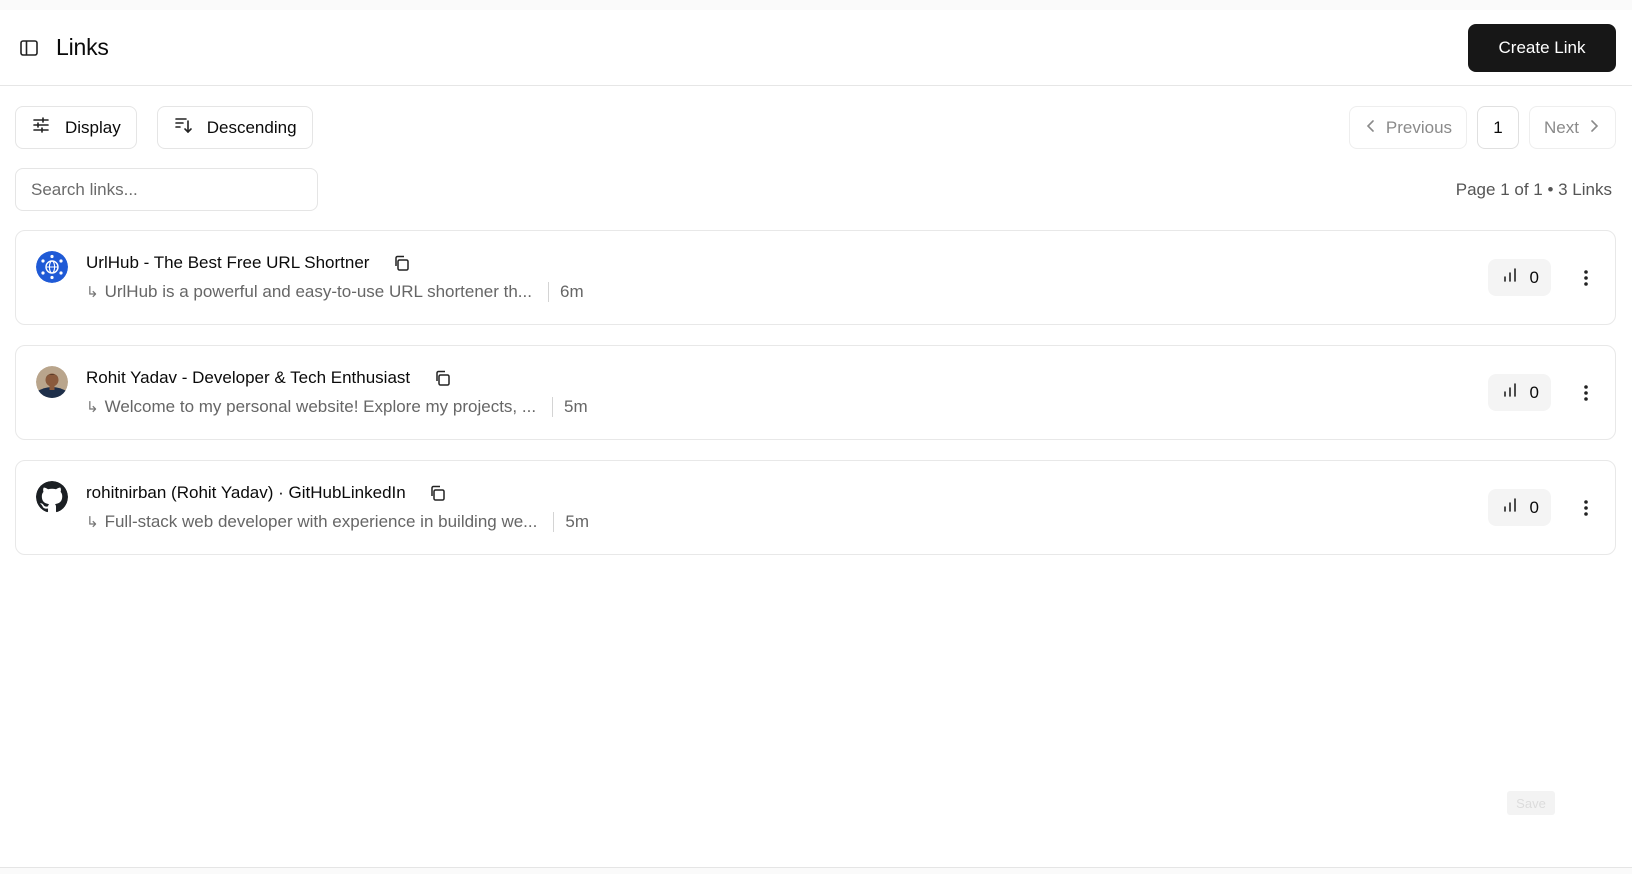 The image size is (1632, 874). What do you see at coordinates (571, 291) in the screenshot?
I see `link-age: 6m` at bounding box center [571, 291].